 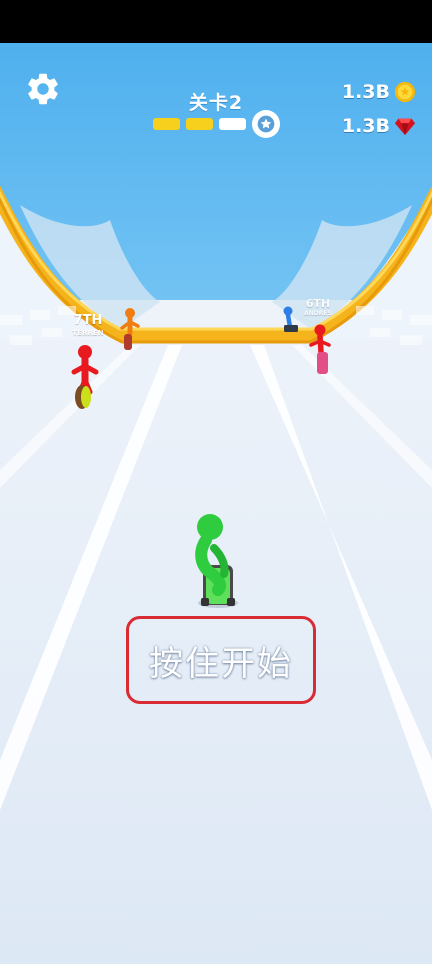 I want to click on coin-amount: 1.3B, so click(x=365, y=92).